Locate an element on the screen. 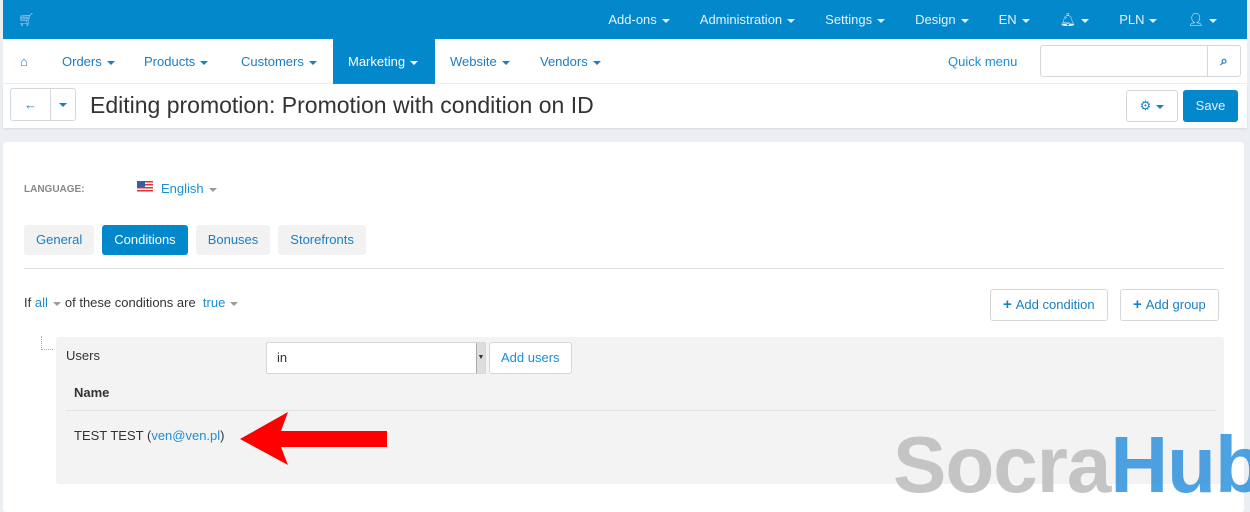 The height and width of the screenshot is (512, 1250). menu-design: Design is located at coordinates (941, 19).